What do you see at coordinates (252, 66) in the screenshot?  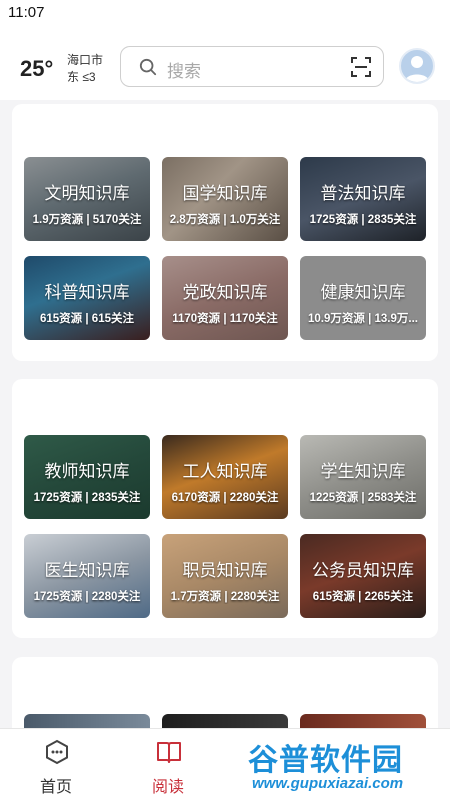 I see `search-input: 搜索` at bounding box center [252, 66].